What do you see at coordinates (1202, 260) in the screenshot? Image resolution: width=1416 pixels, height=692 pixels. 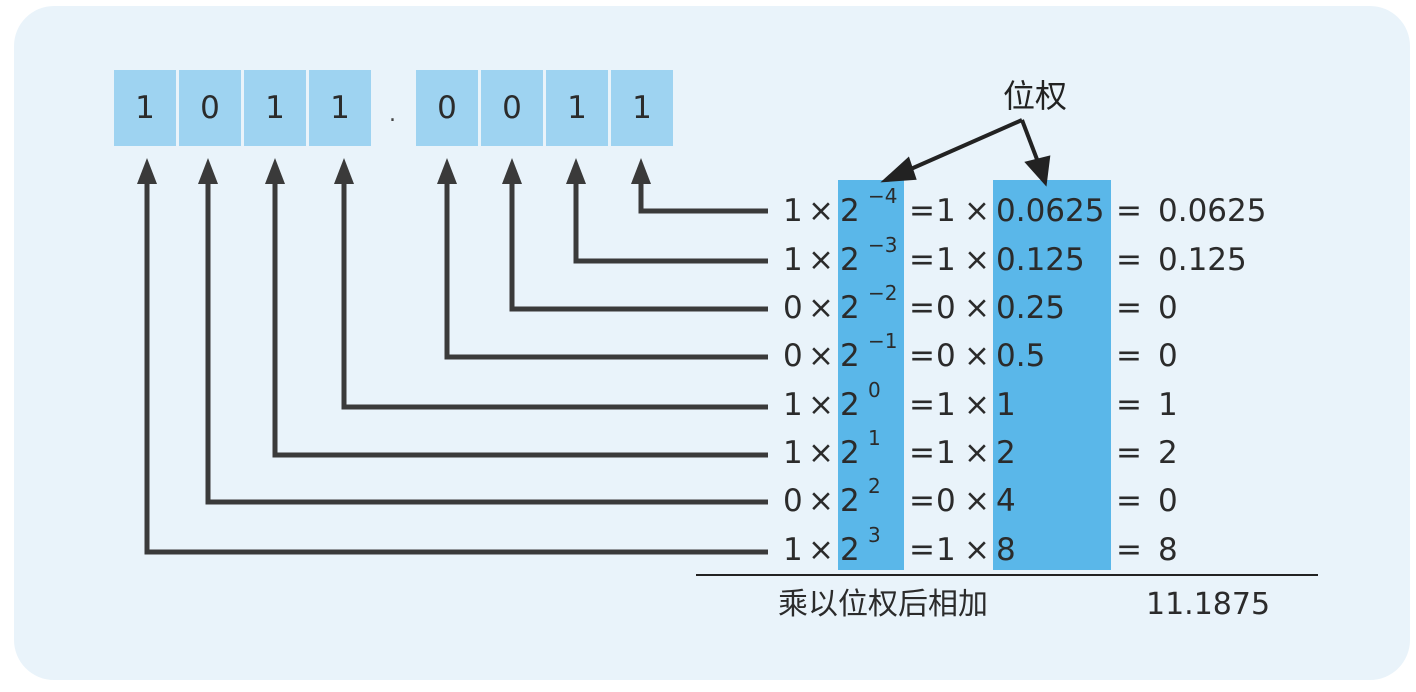 I see `row-result: 0.125` at bounding box center [1202, 260].